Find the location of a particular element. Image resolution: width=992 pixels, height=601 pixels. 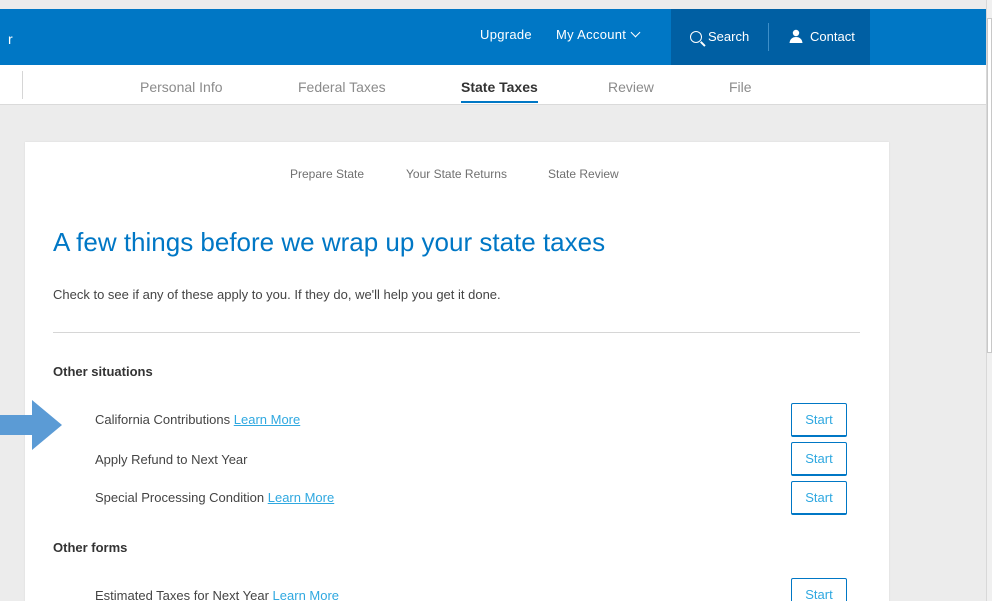

list-item-estimated-taxes: Estimated Taxes for Next Year Learn More is located at coordinates (217, 594).